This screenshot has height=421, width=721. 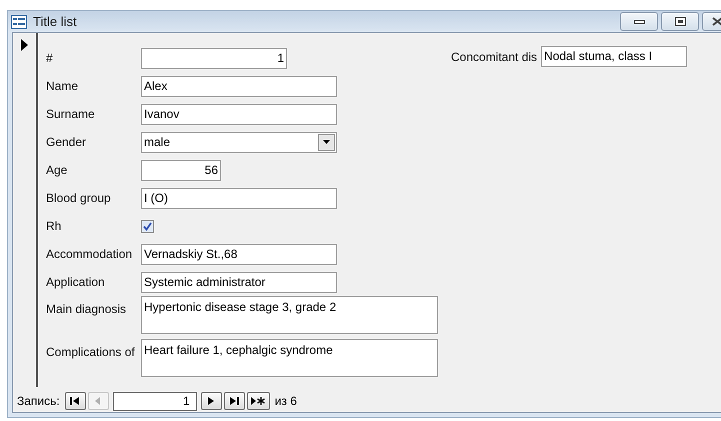 What do you see at coordinates (289, 358) in the screenshot?
I see `memo-field: Heart failure 1, cephalgic syndrome` at bounding box center [289, 358].